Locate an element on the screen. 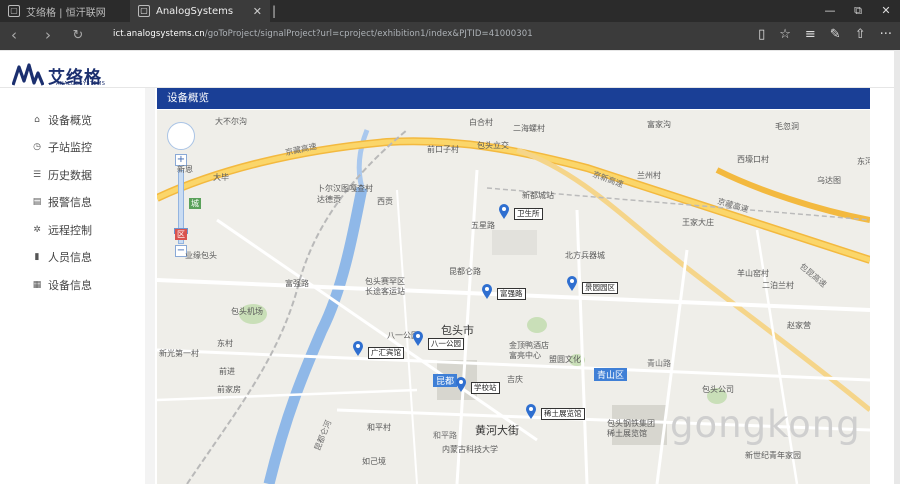 This screenshot has width=900, height=484. zoom-level-city-tag: 城 is located at coordinates (195, 203).